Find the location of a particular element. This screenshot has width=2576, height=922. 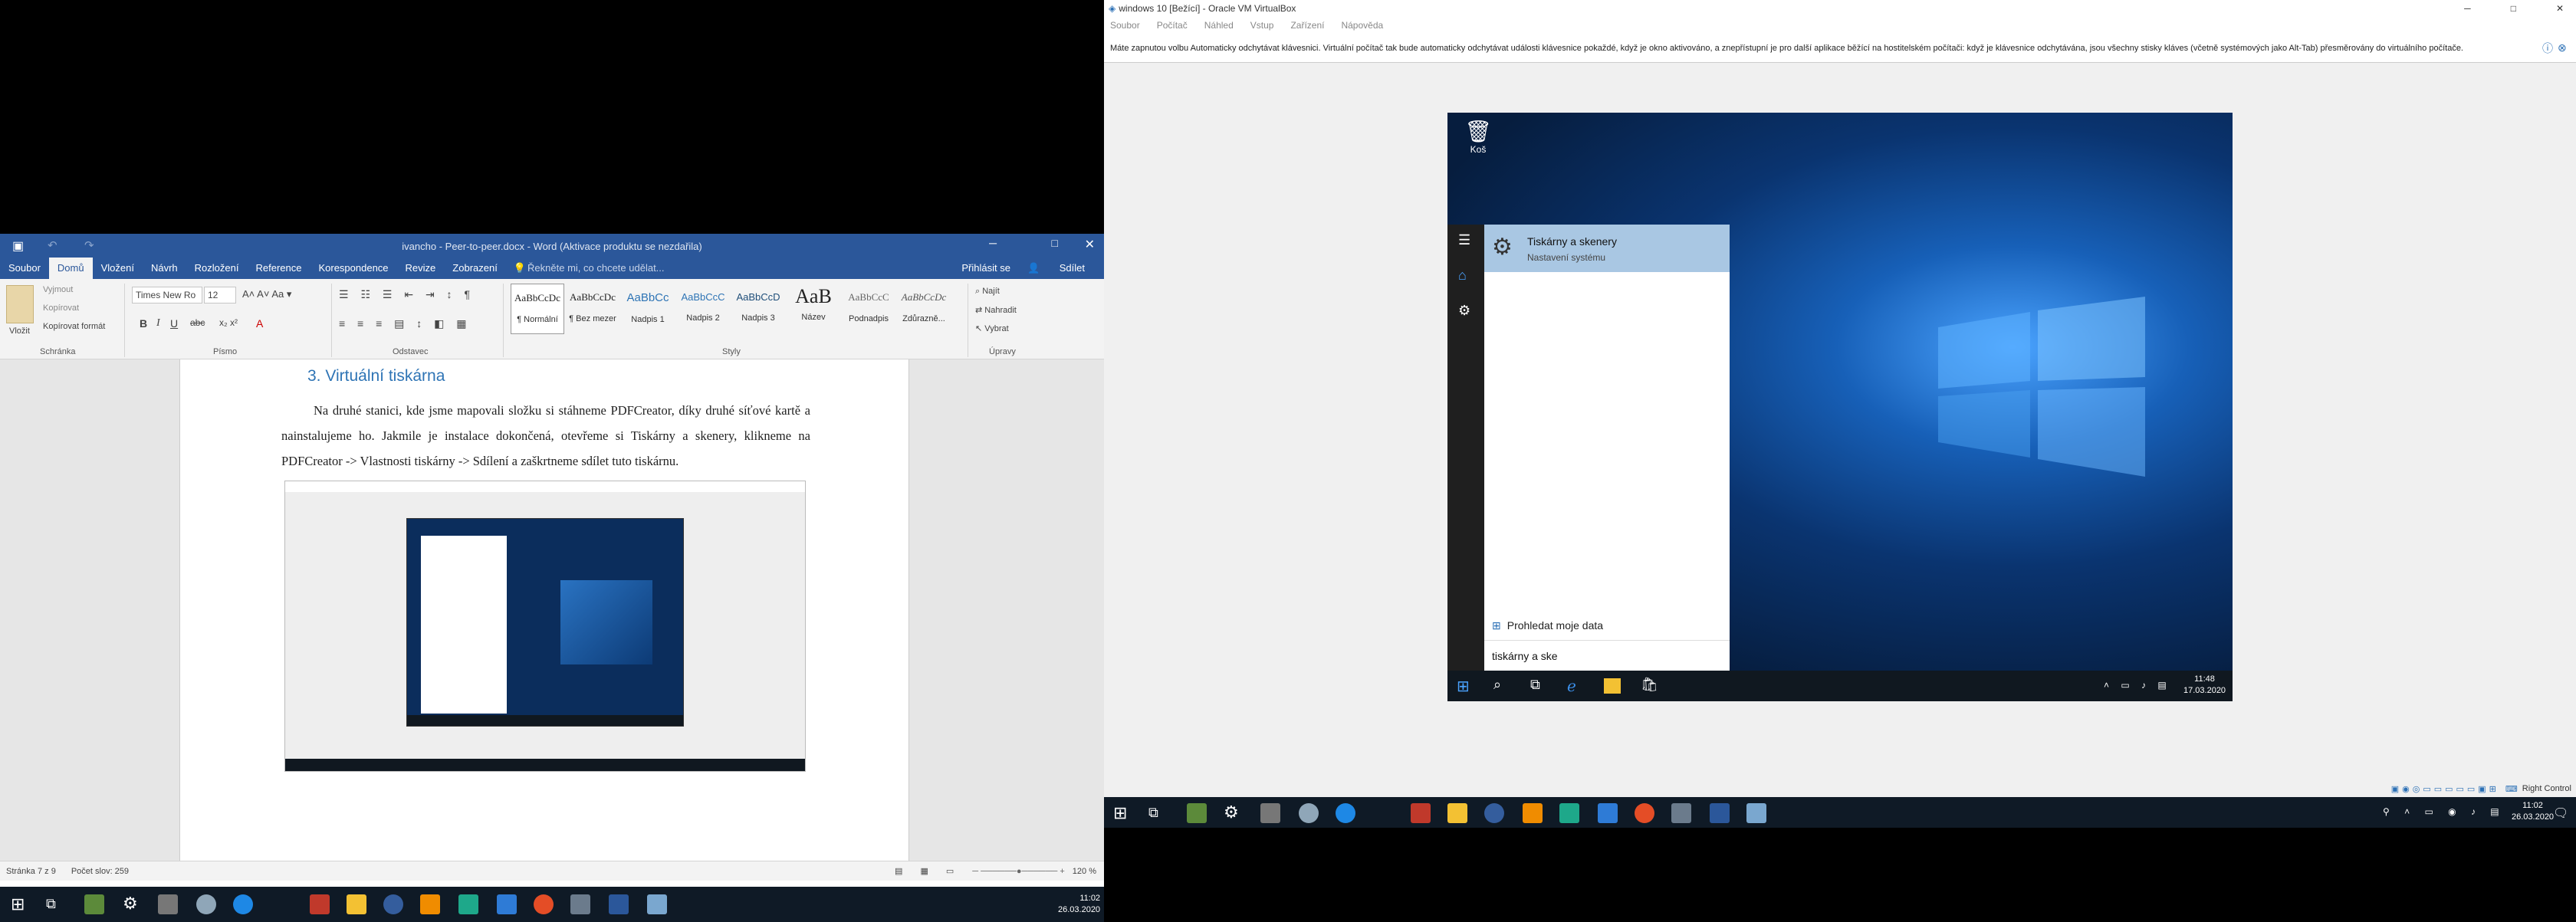

tab-zobrazeni: Zobrazení is located at coordinates (475, 268).